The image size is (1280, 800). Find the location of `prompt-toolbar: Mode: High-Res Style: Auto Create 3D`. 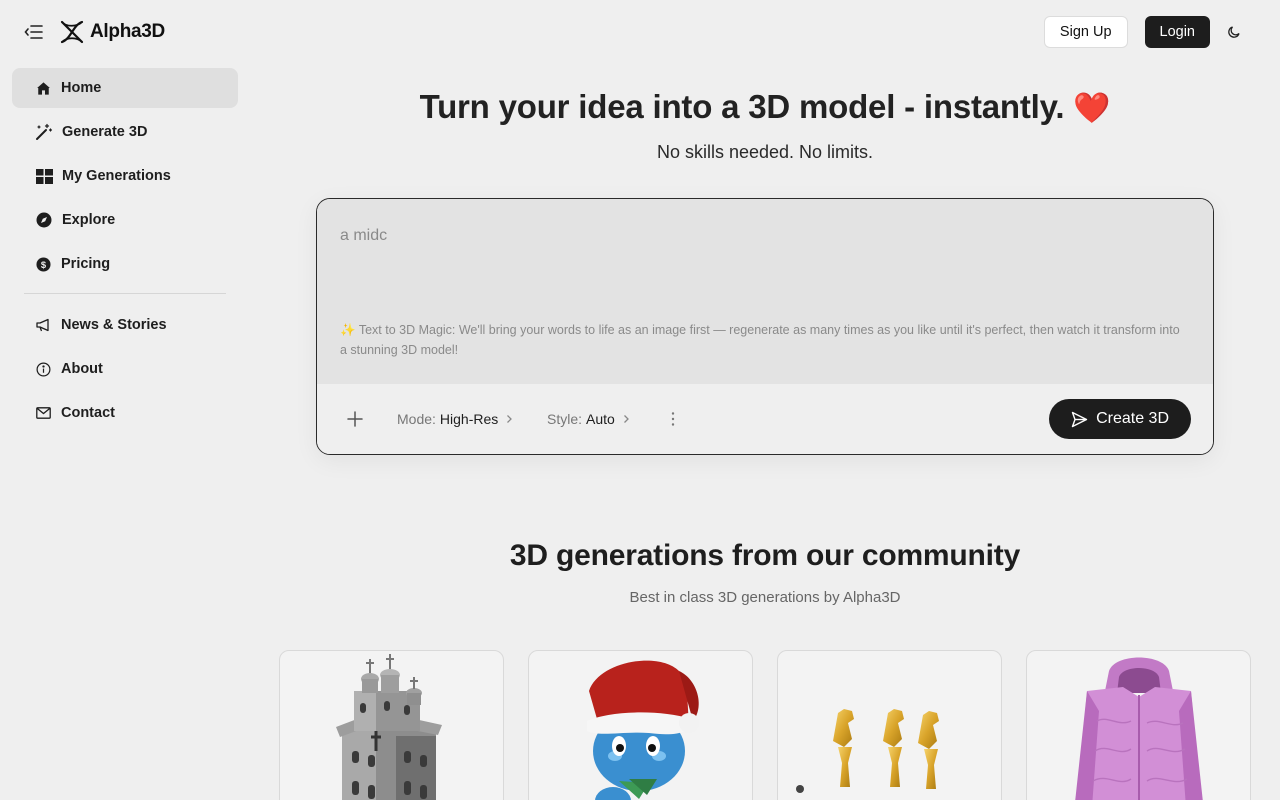

prompt-toolbar: Mode: High-Res Style: Auto Create 3D is located at coordinates (765, 419).